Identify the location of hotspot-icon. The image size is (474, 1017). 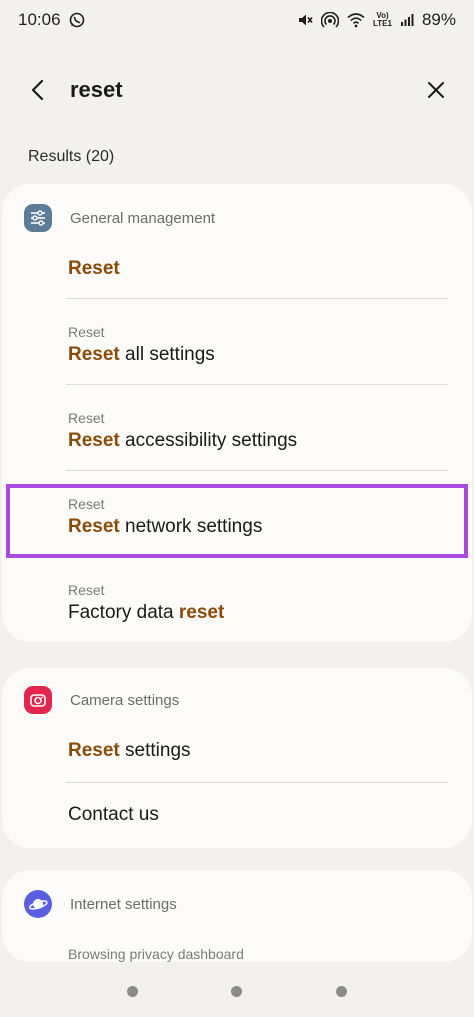
(330, 20).